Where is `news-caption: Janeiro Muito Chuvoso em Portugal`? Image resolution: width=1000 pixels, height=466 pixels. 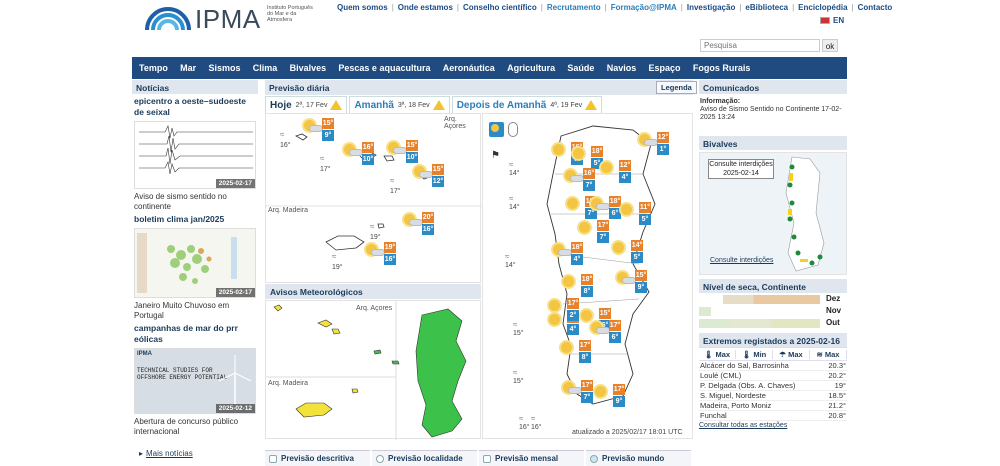 news-caption: Janeiro Muito Chuvoso em Portugal is located at coordinates (195, 310).